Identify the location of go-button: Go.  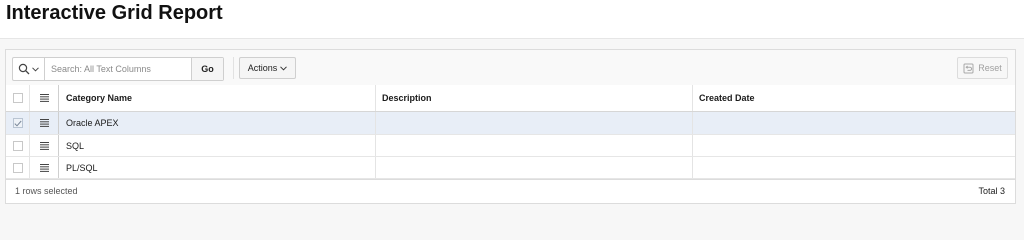
(207, 69).